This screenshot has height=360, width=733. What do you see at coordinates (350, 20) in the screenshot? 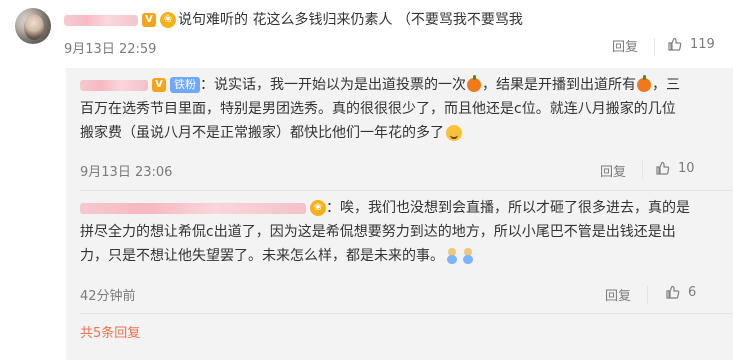
I see `comment-text: 说句难听的 花这么多钱归来仍素人 （不要骂我不要骂我` at bounding box center [350, 20].